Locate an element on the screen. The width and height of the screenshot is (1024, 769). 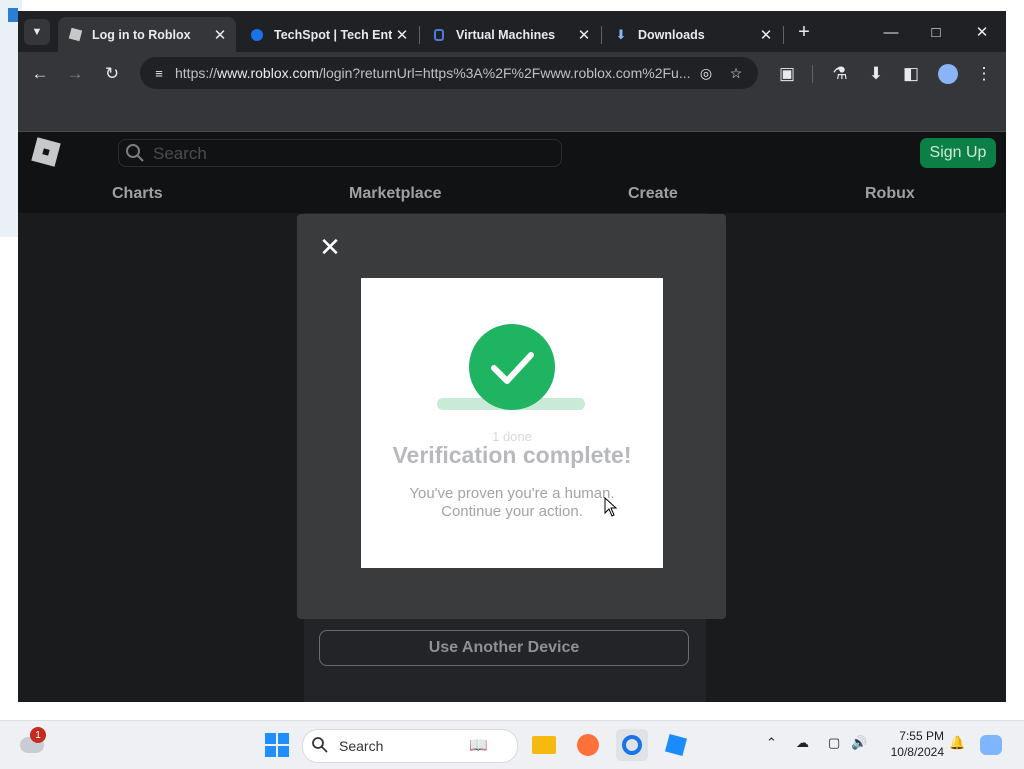
roblox-favicon is located at coordinates (75, 34).